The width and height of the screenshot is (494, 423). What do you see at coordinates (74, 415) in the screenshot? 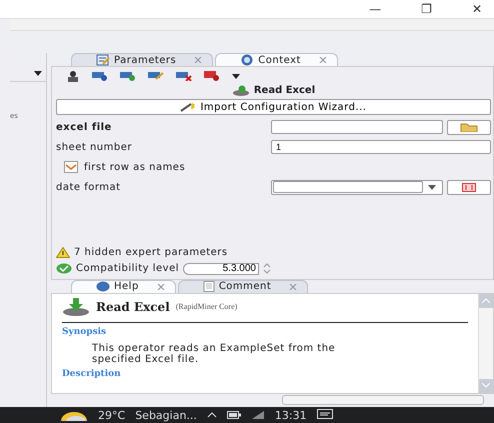
I see `weather-icon` at bounding box center [74, 415].